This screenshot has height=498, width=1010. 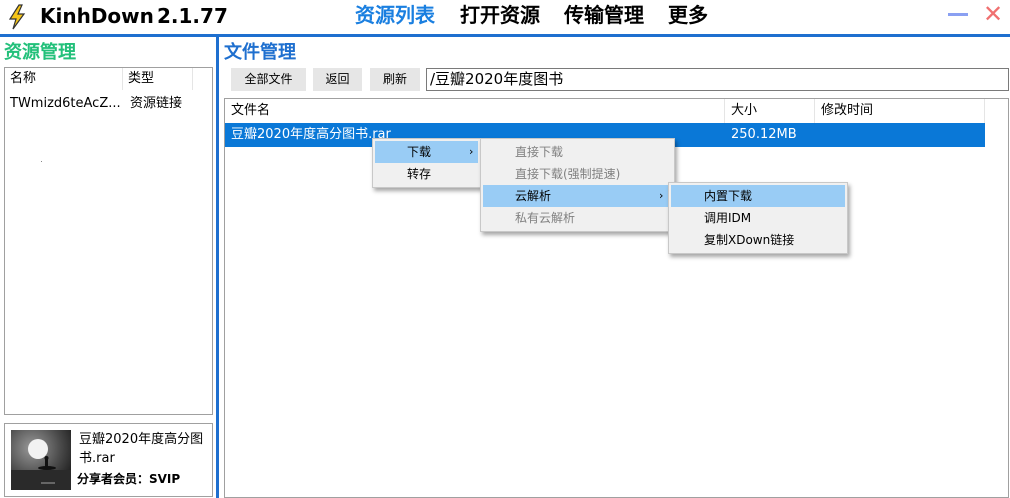 I want to click on resource-type: 资源链接, so click(x=156, y=103).